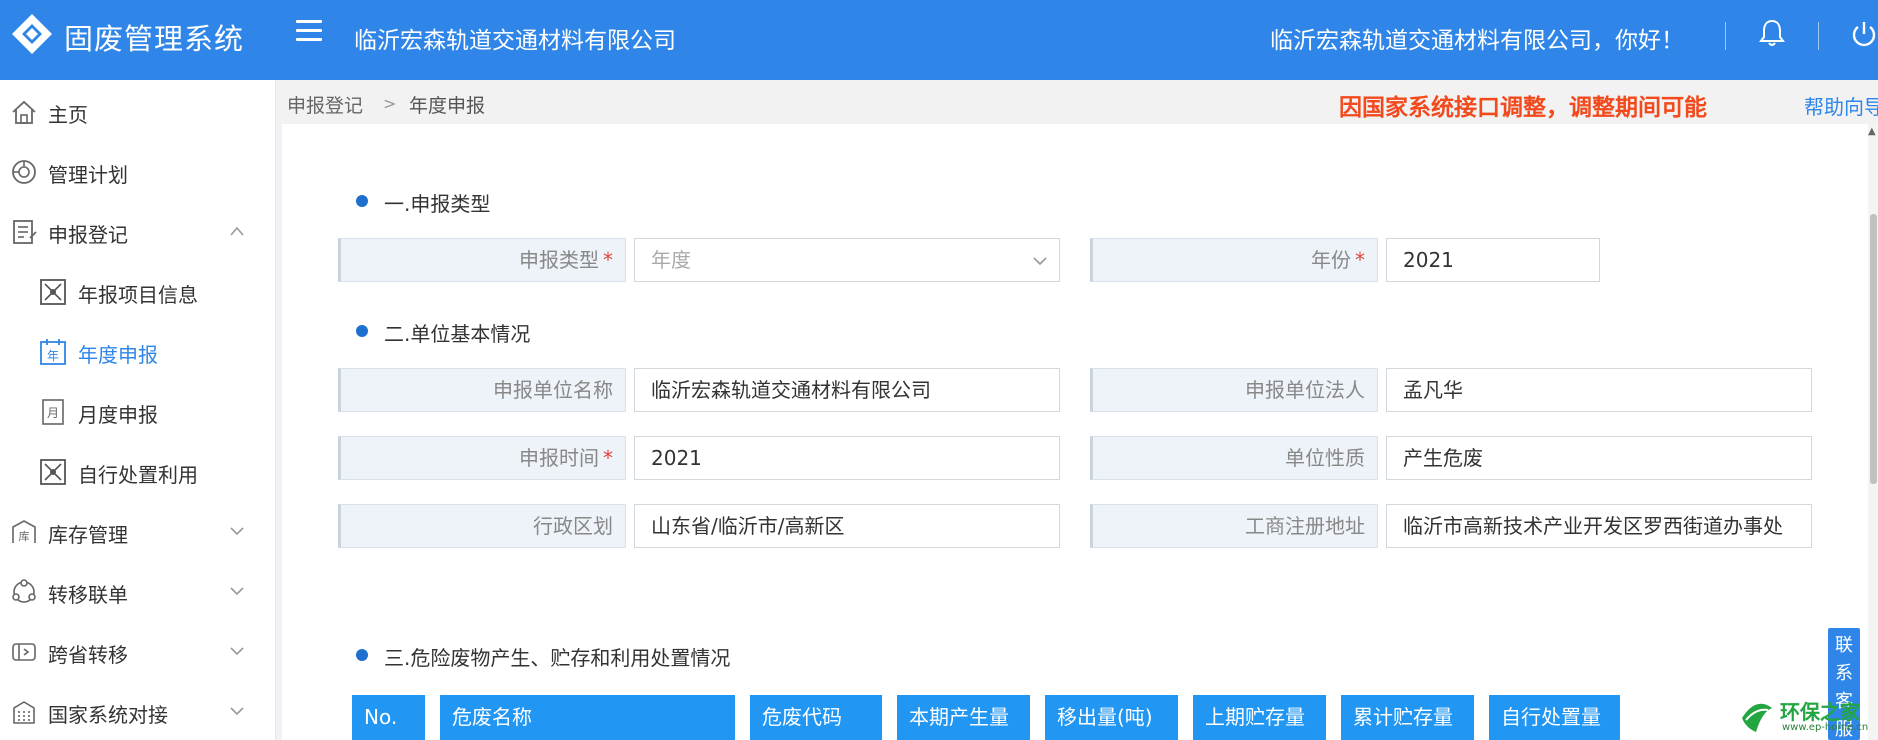 The width and height of the screenshot is (1878, 740). I want to click on sidebar-item-label: 管理计划, so click(88, 175).